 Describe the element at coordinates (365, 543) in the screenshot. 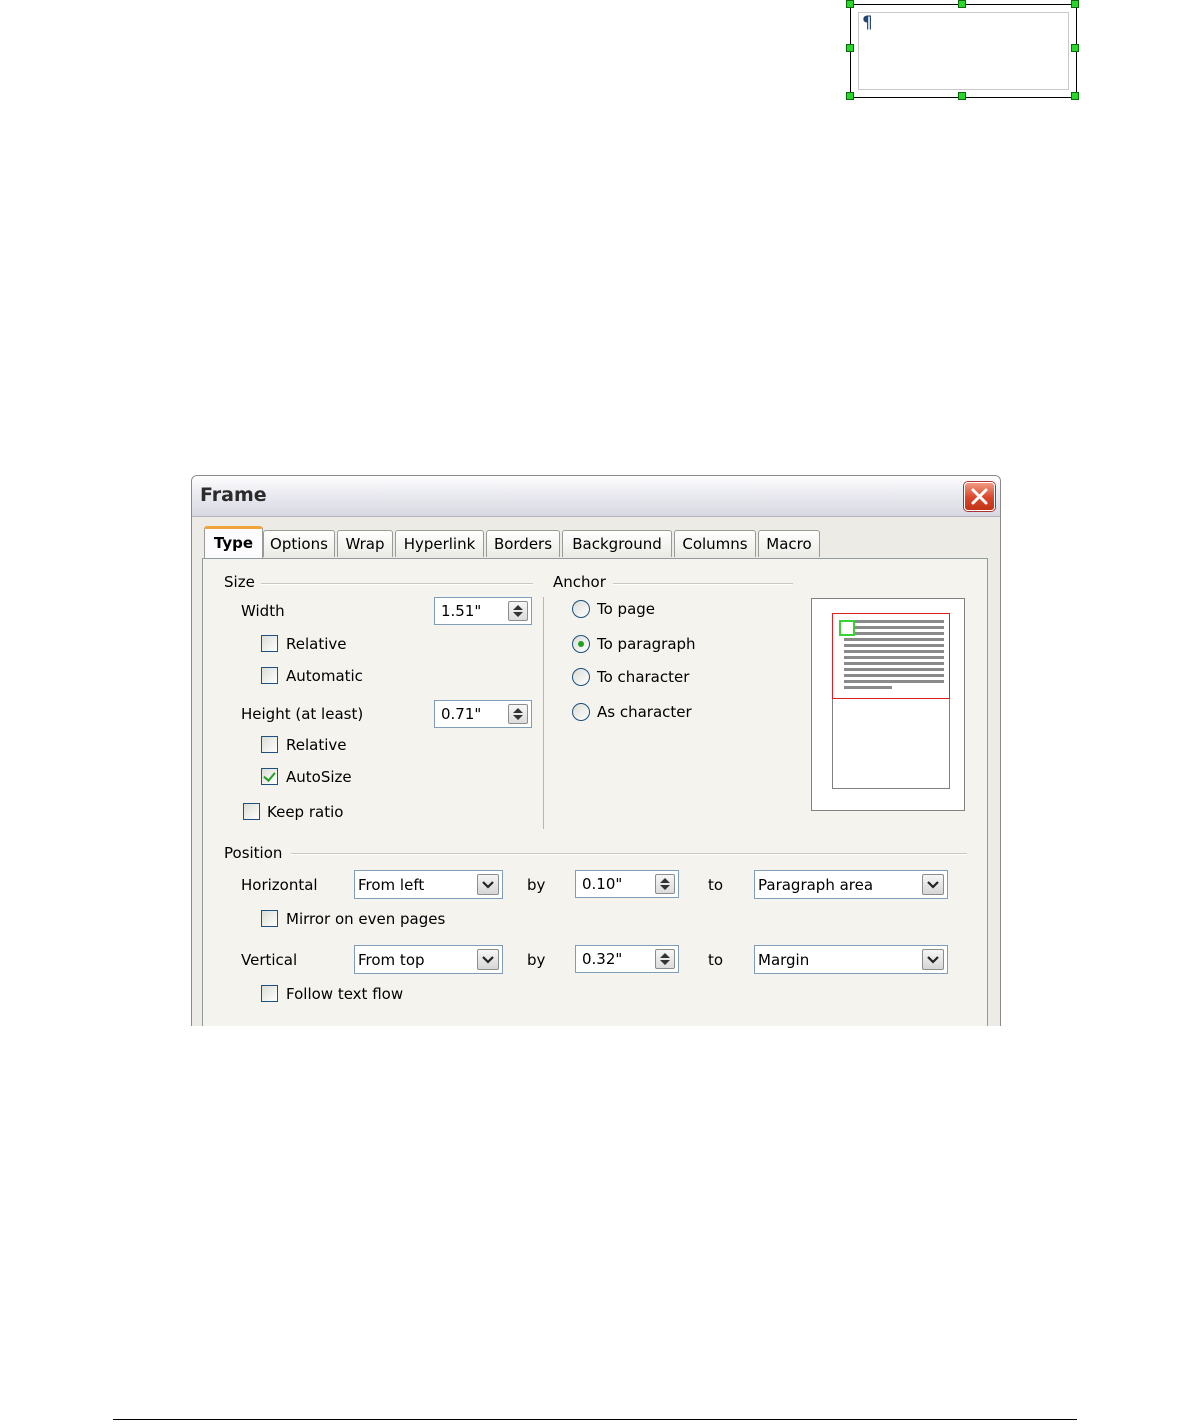

I see `tab-wrap: Wrap` at that location.